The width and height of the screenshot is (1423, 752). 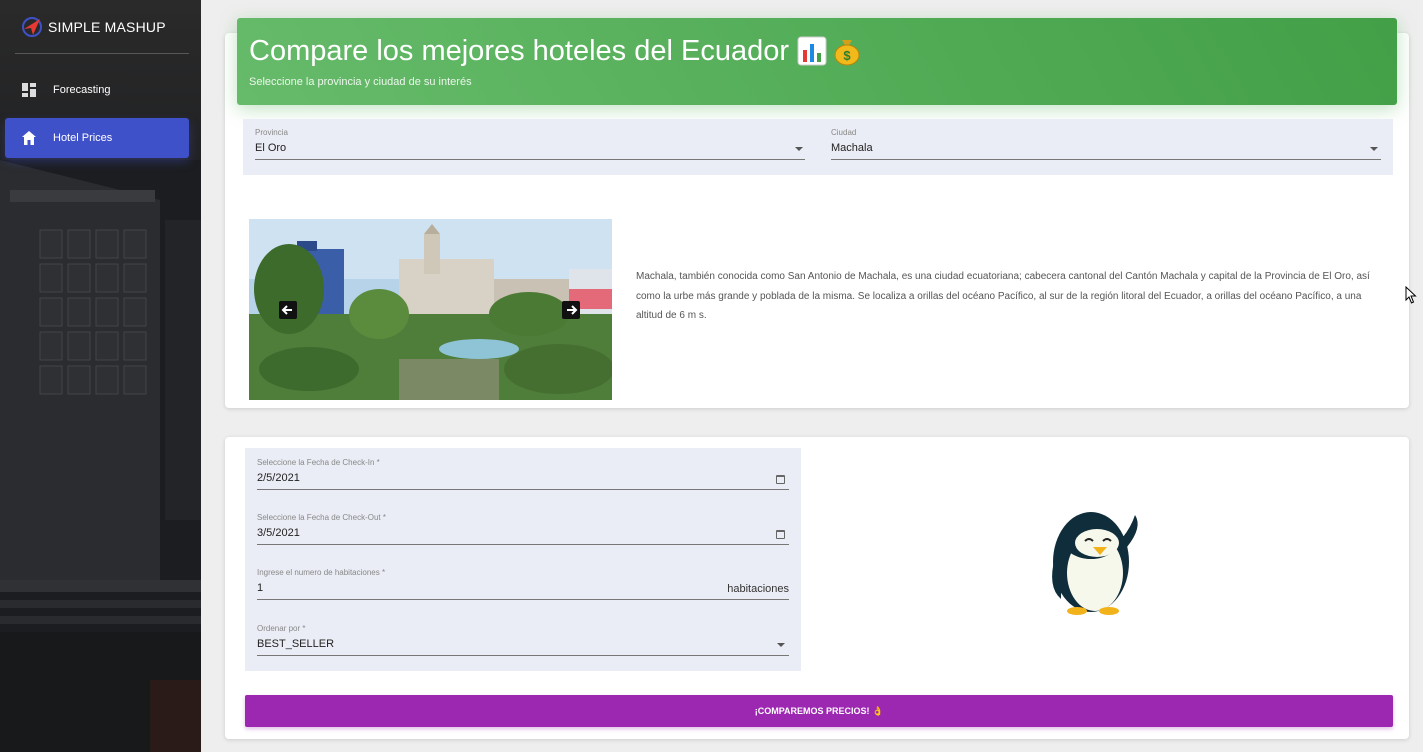 I want to click on money-bag-icon: $, so click(x=847, y=53).